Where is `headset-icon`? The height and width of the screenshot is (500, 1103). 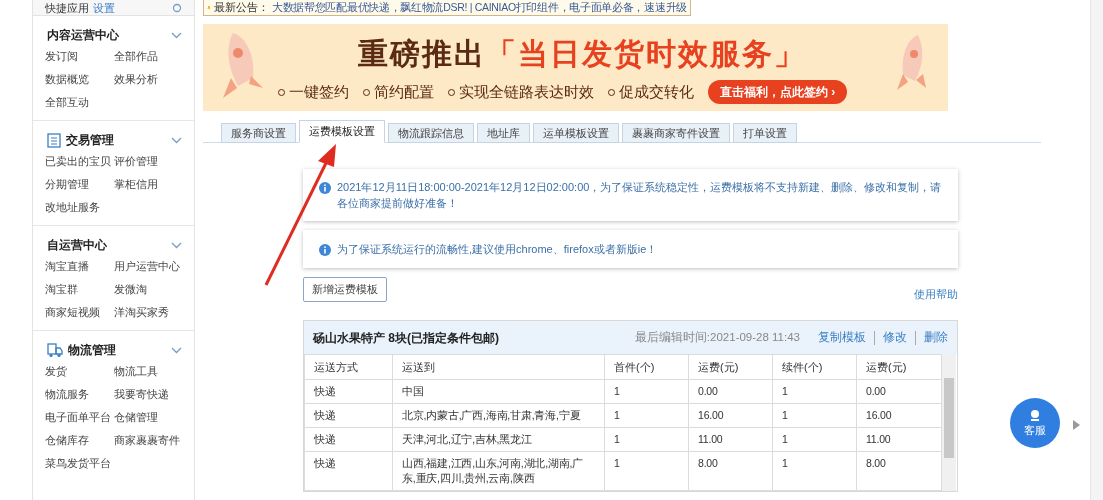
headset-icon is located at coordinates (1035, 414).